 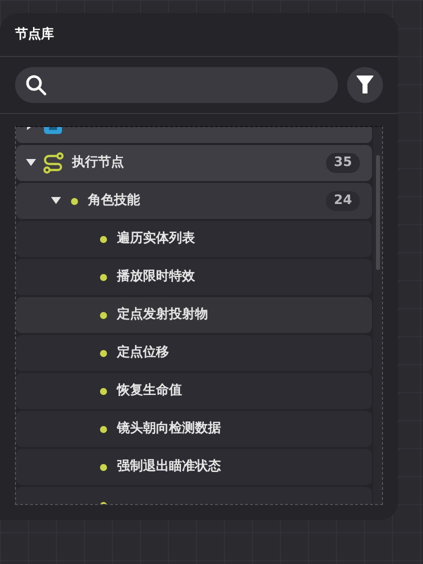 I want to click on node-label: 强制退出瞄准状态, so click(x=169, y=467).